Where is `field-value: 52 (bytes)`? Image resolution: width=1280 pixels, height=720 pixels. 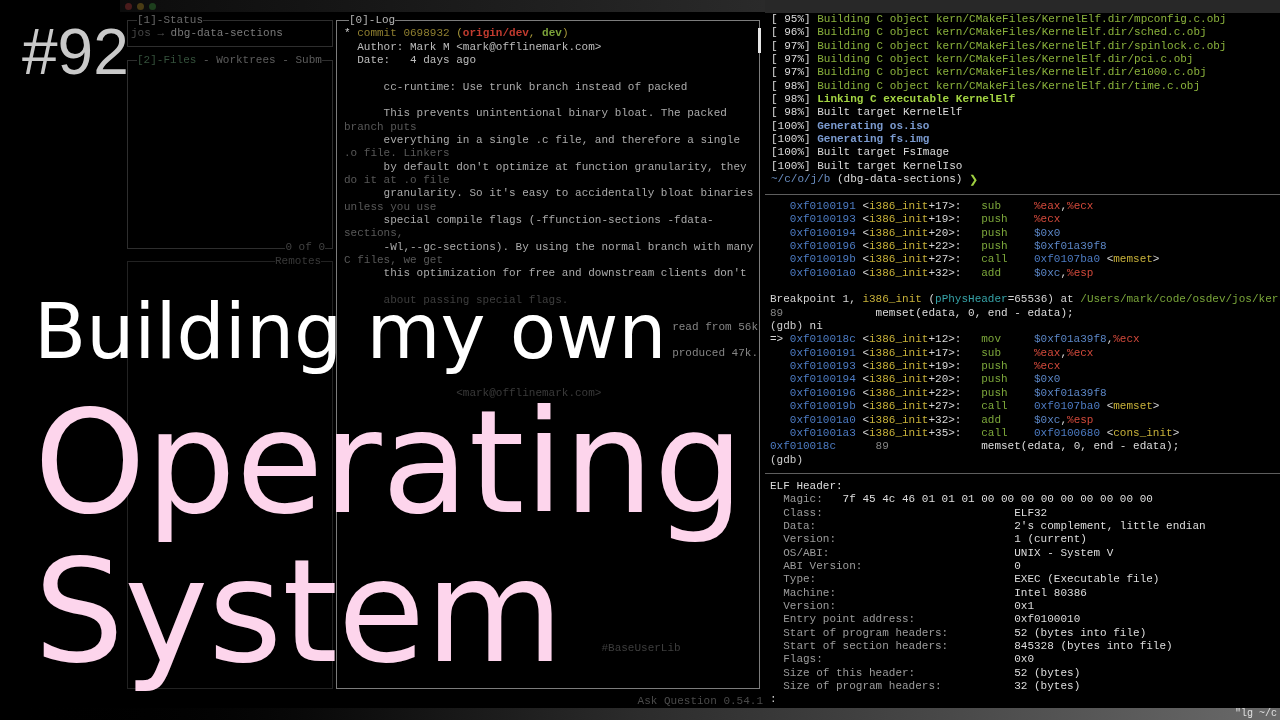
field-value: 52 (bytes) is located at coordinates (1047, 673).